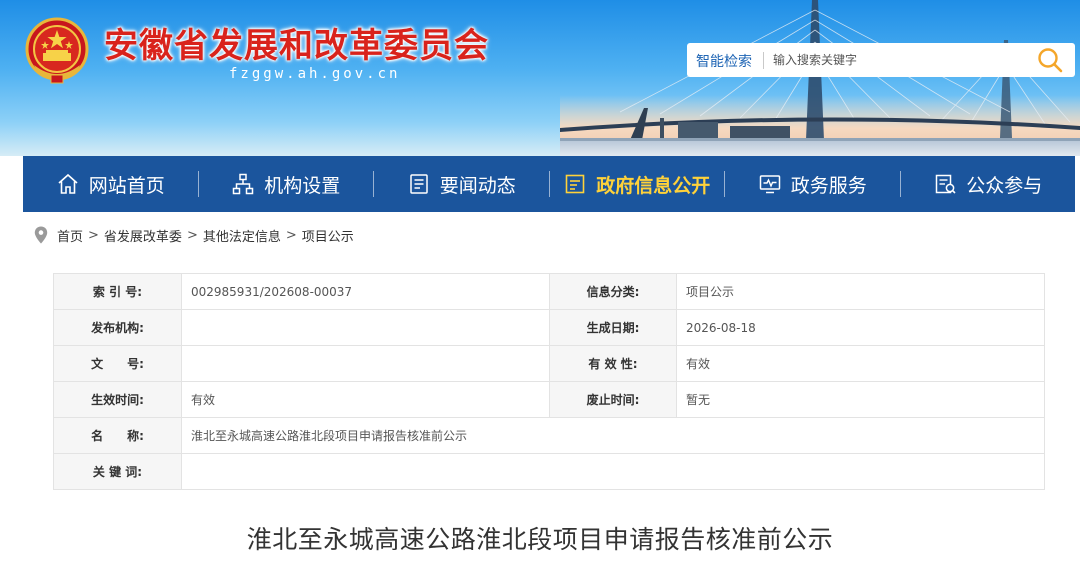 This screenshot has width=1080, height=574. Describe the element at coordinates (296, 46) in the screenshot. I see `site-title: 安徽省发展和改革委员会` at that location.